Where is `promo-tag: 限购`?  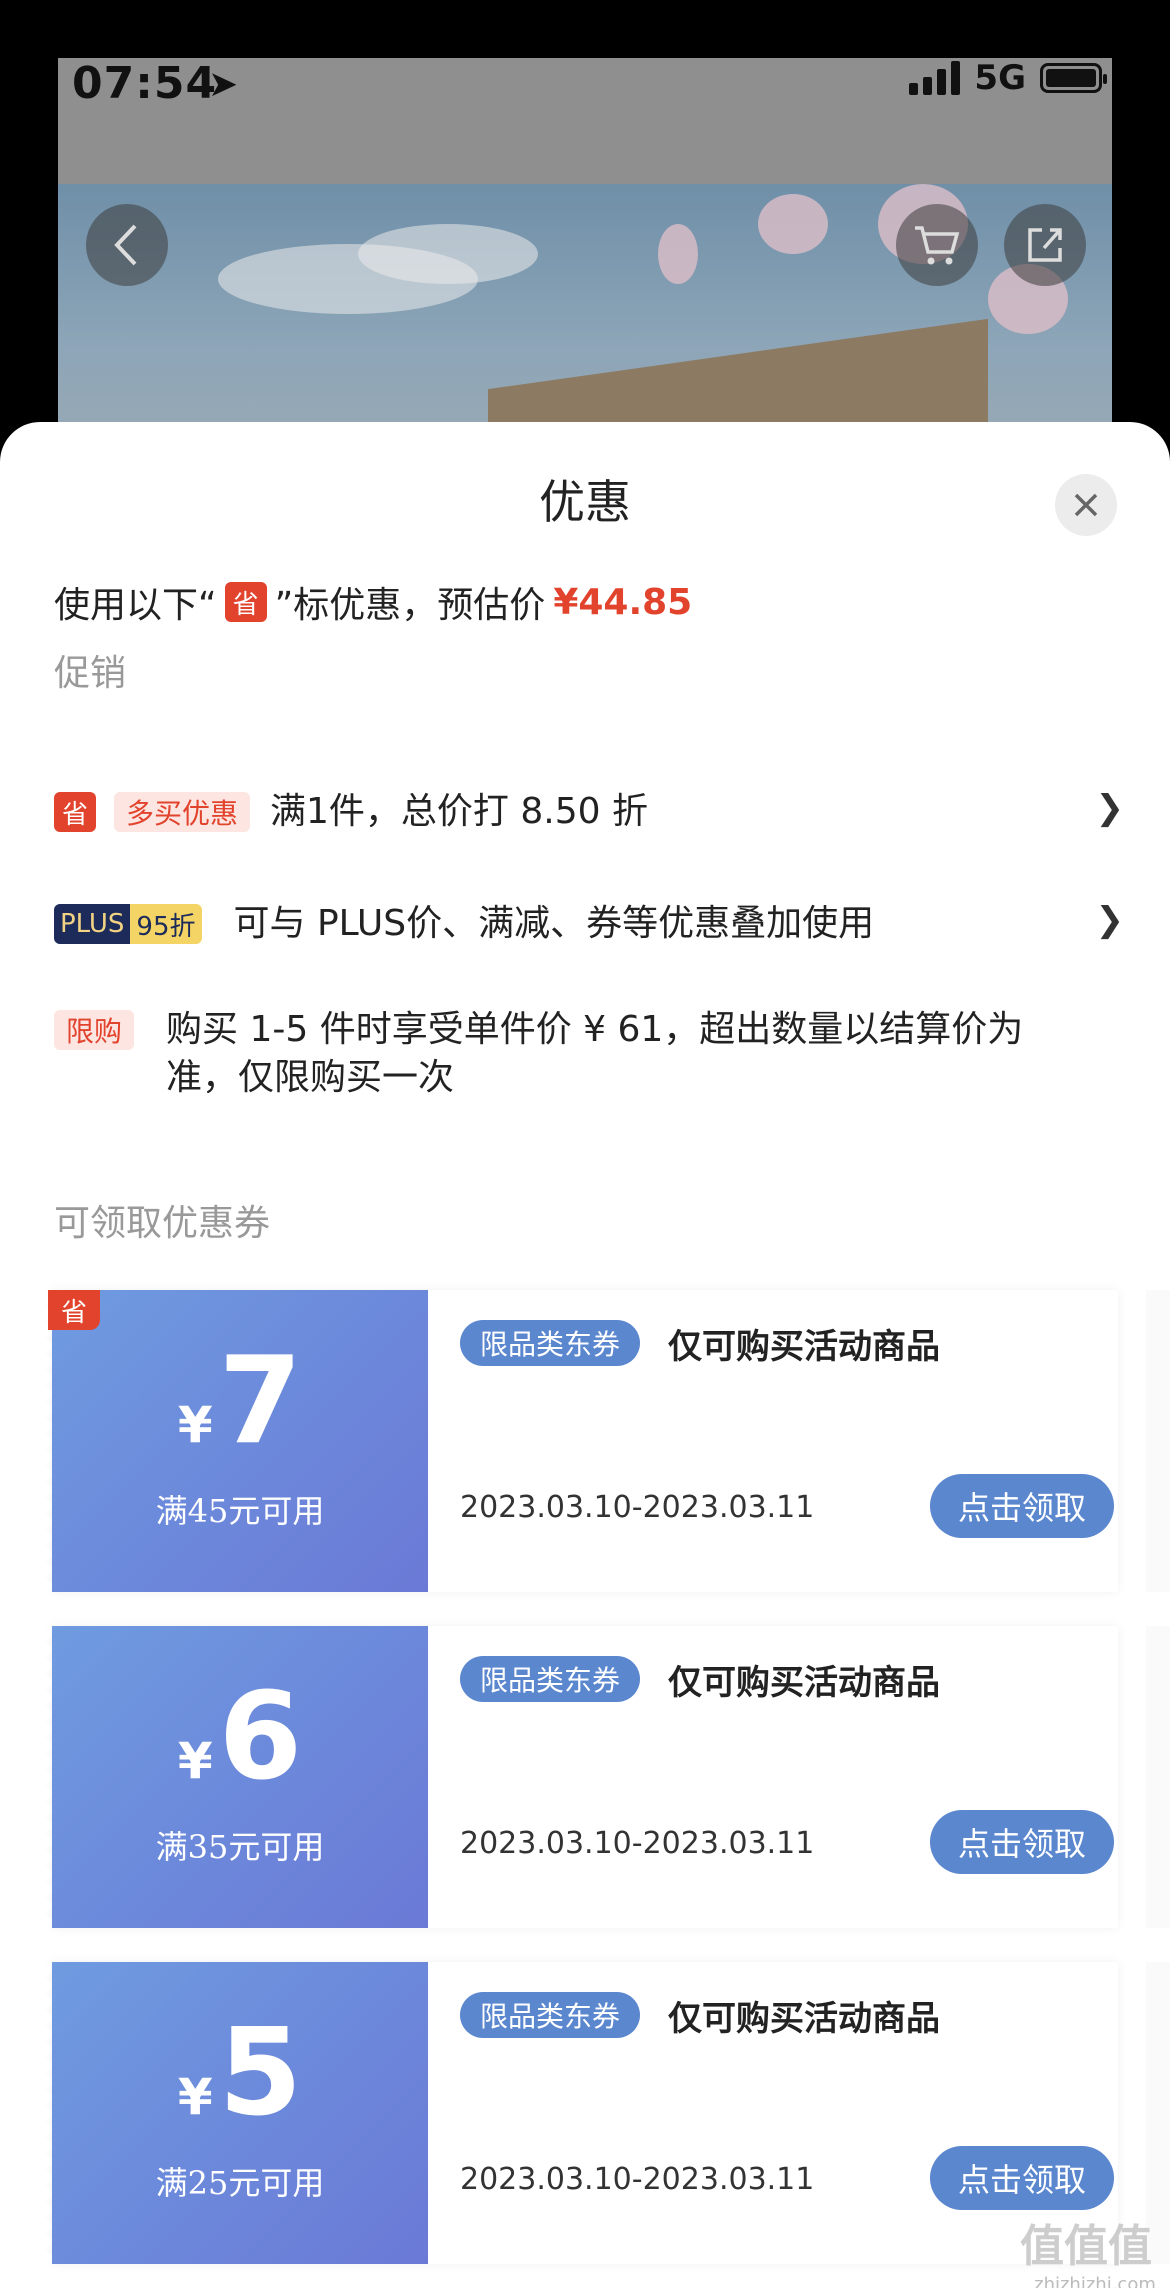
promo-tag: 限购 is located at coordinates (94, 1030).